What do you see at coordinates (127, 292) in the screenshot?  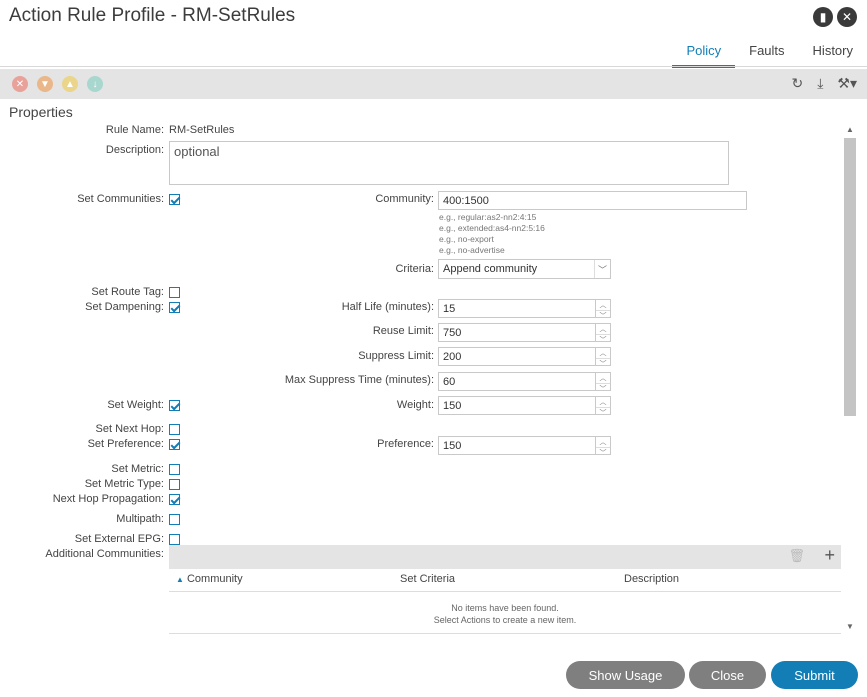 I see `set-route-tag-label: Set Route Tag:` at bounding box center [127, 292].